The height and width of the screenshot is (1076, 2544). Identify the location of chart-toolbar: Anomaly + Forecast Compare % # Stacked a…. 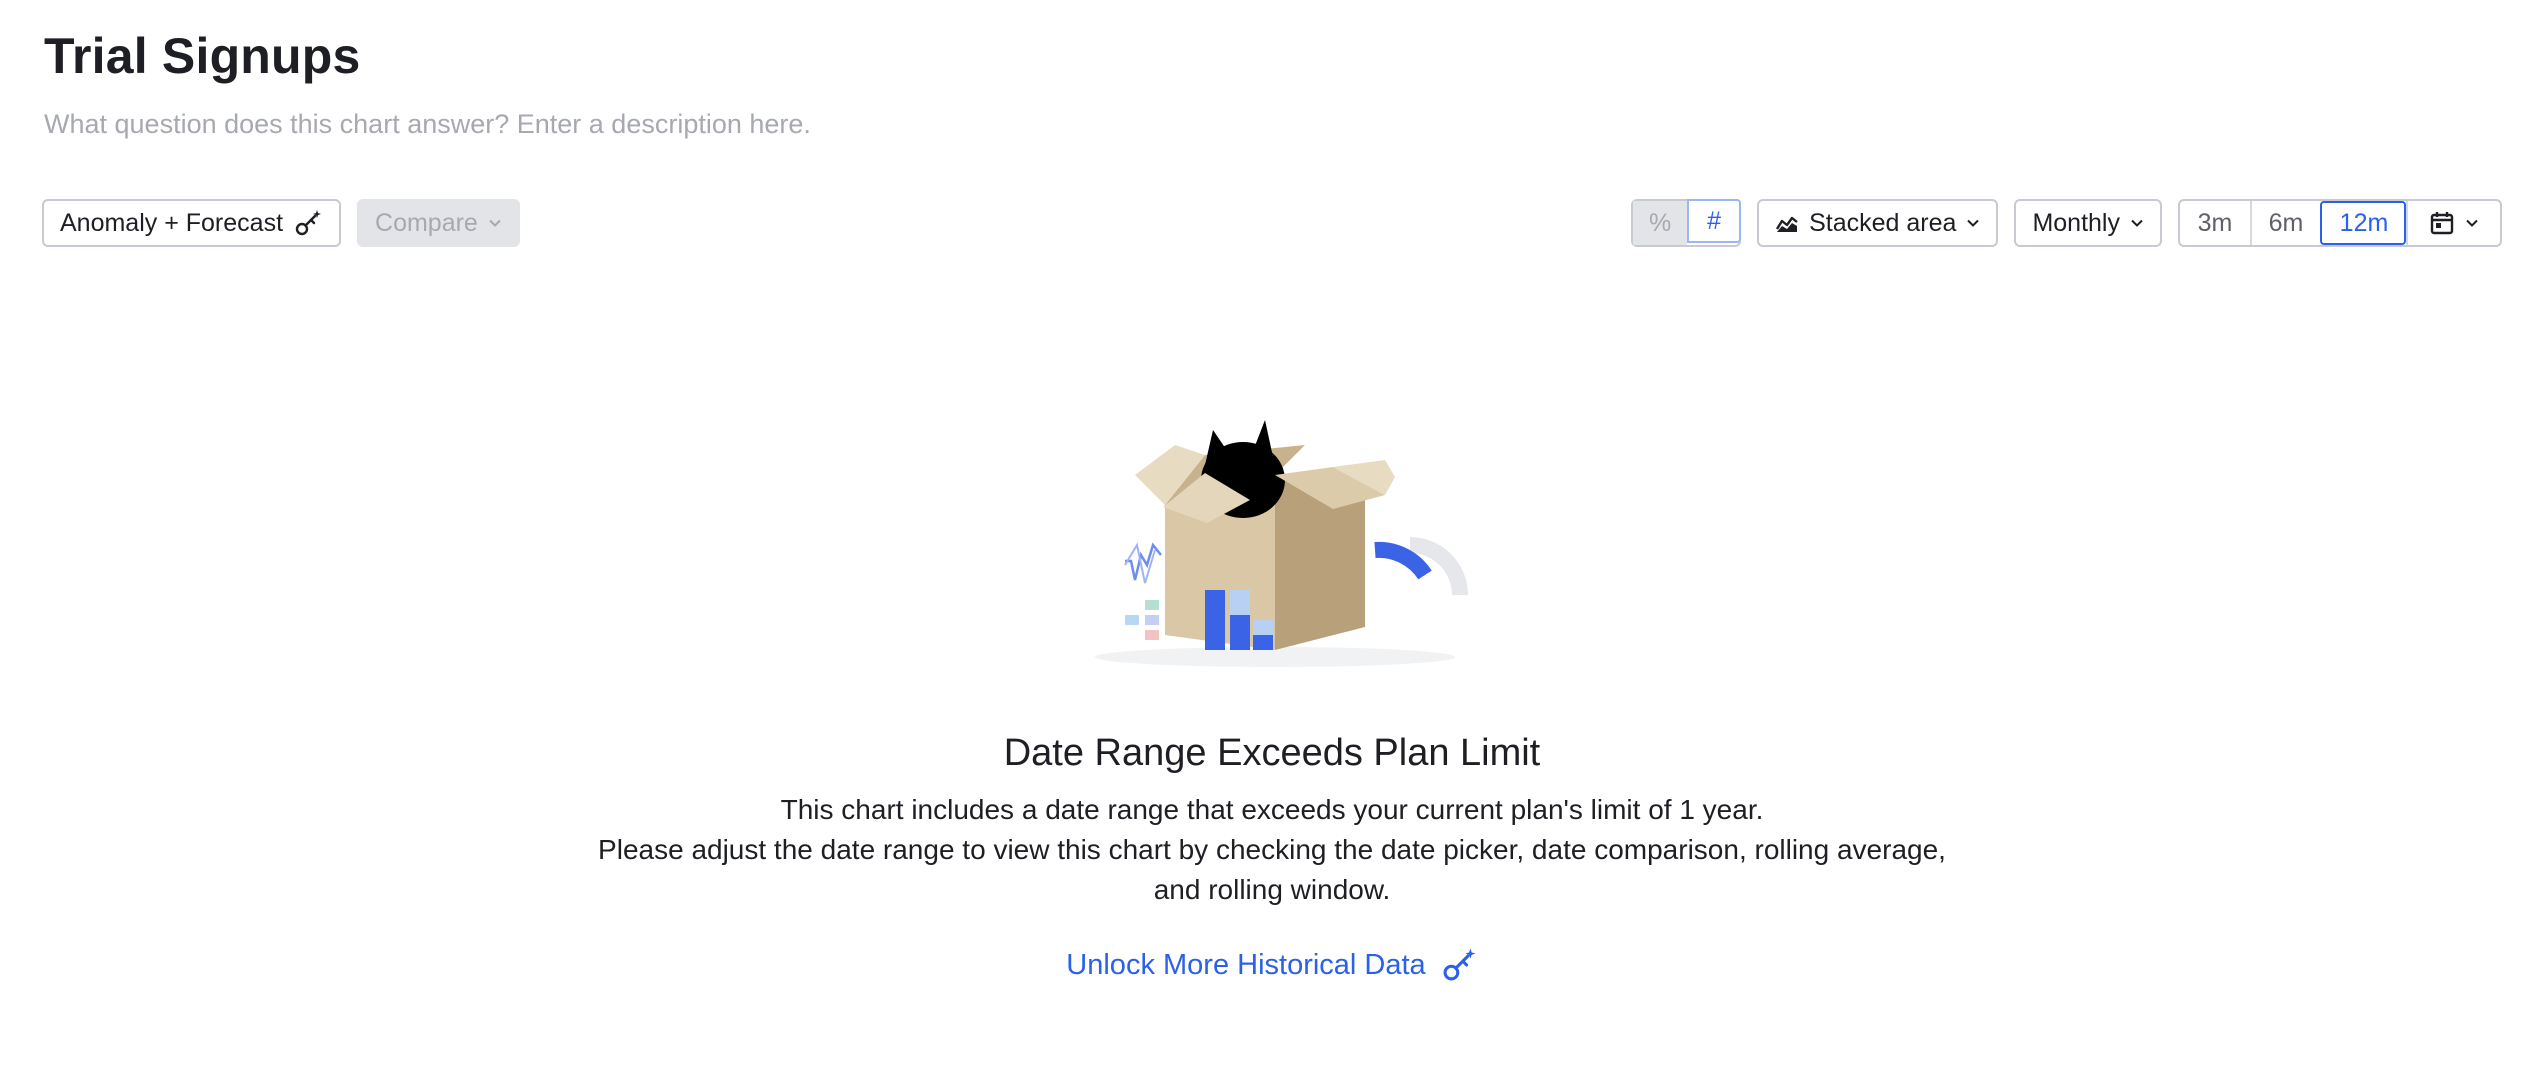
(1272, 223).